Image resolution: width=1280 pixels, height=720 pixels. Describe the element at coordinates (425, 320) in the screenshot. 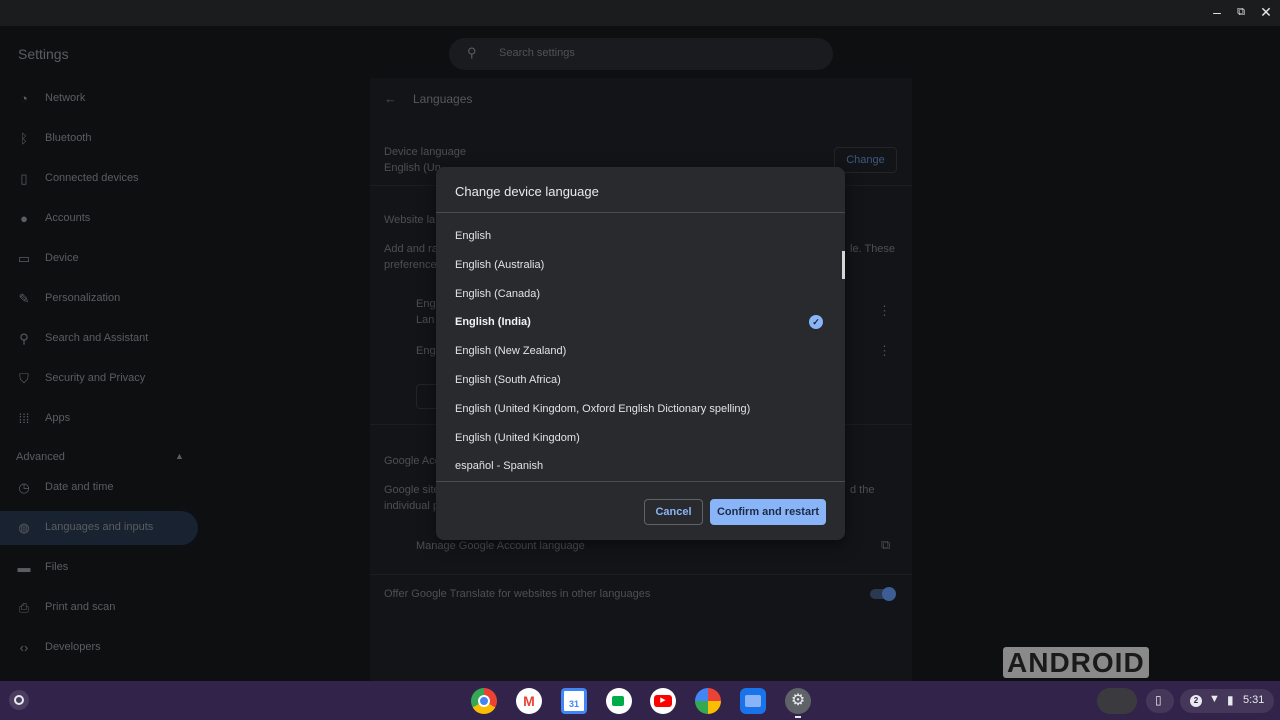

I see `language-item-sub: Lan` at that location.